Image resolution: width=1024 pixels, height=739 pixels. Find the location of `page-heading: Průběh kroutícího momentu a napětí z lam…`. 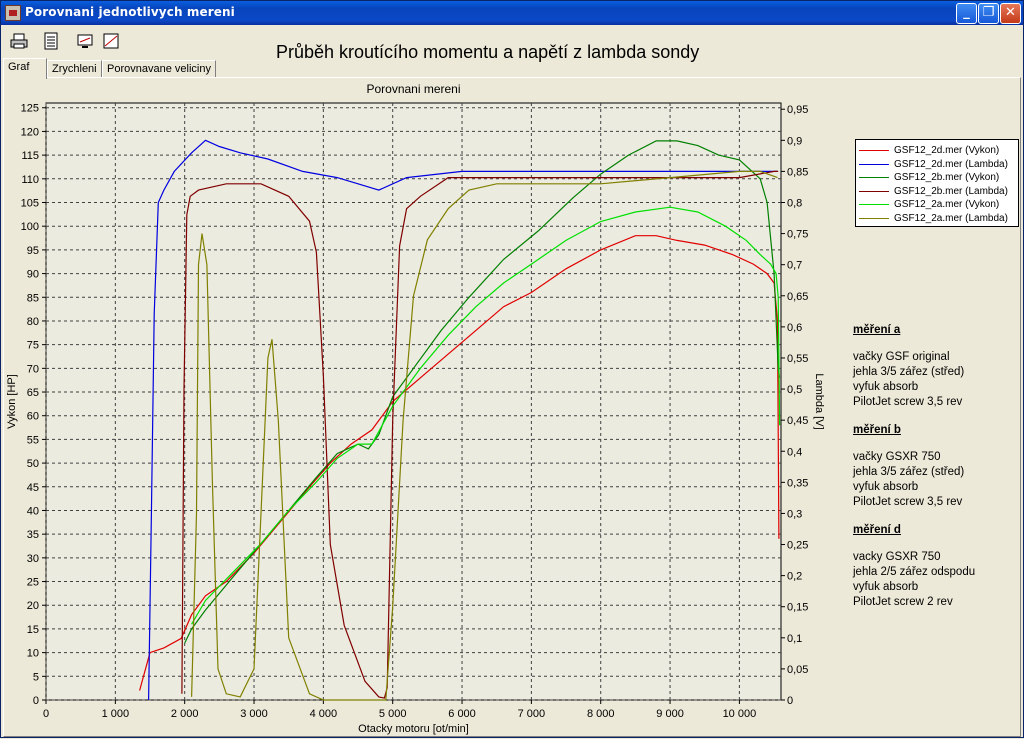

page-heading: Průběh kroutícího momentu a napětí z lam… is located at coordinates (488, 52).